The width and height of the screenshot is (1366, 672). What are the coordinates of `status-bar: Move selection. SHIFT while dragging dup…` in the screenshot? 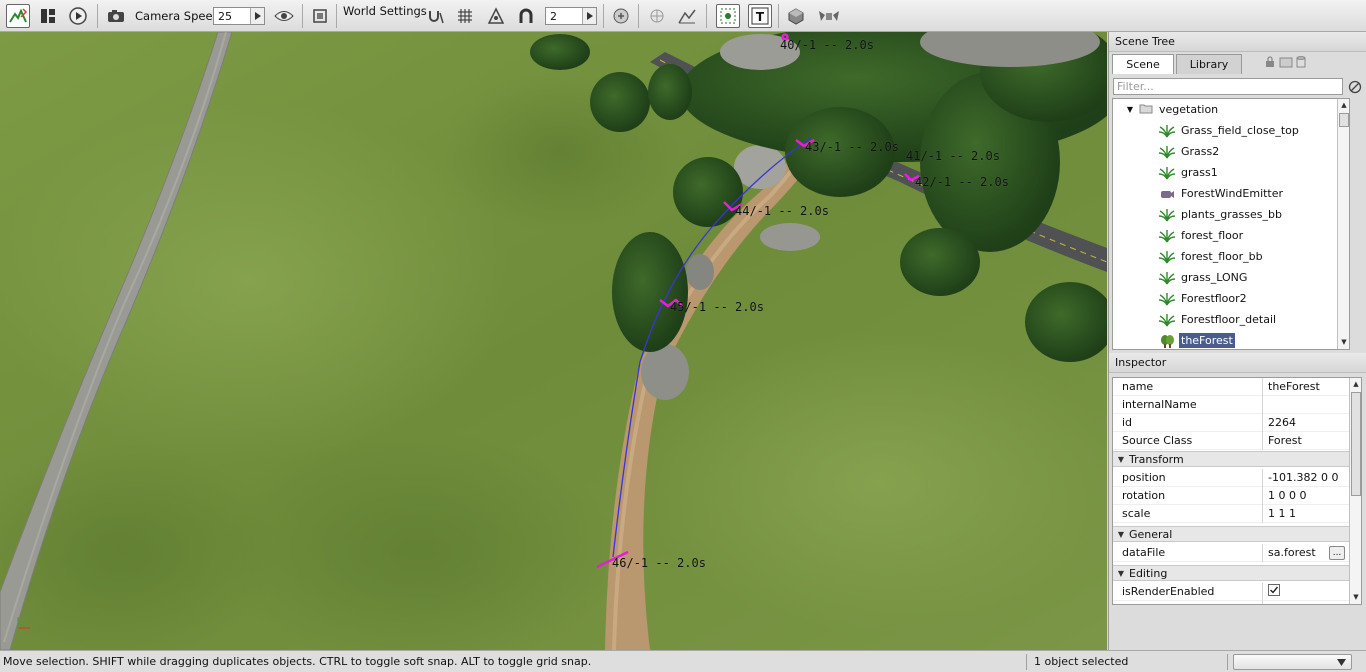 It's located at (683, 661).